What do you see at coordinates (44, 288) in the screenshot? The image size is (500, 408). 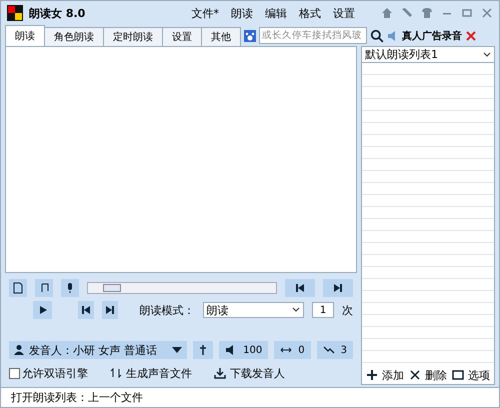 I see `music-button` at bounding box center [44, 288].